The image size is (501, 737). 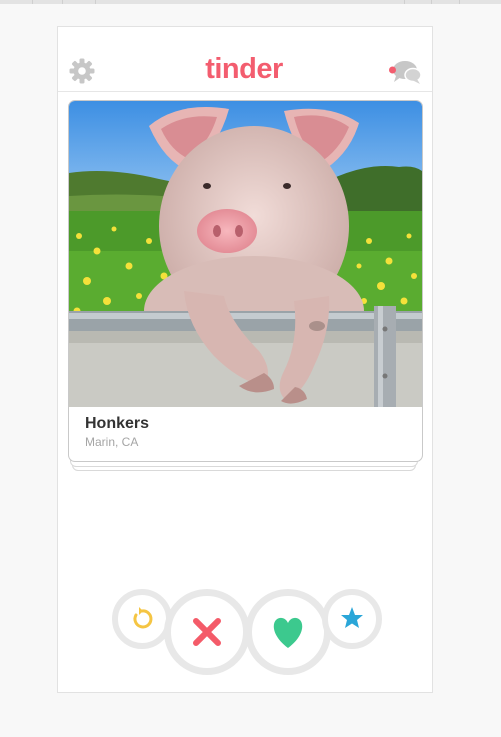 What do you see at coordinates (250, 2) in the screenshot?
I see `window-top-strip` at bounding box center [250, 2].